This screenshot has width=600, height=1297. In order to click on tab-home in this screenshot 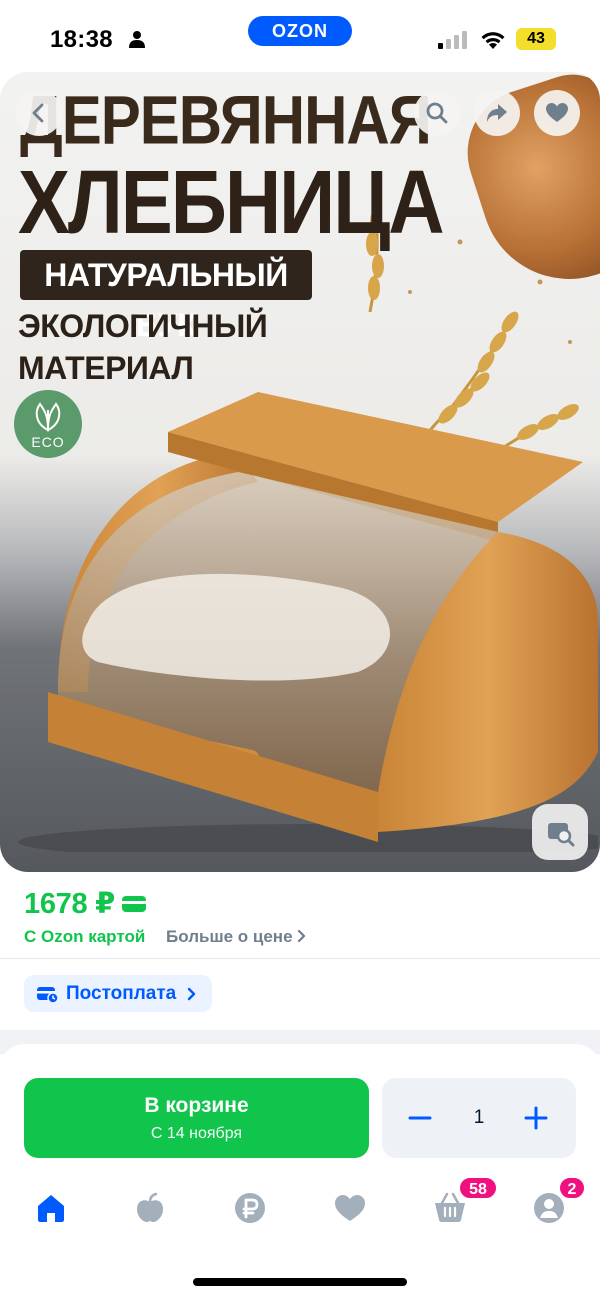, I will do `click(51, 1208)`.